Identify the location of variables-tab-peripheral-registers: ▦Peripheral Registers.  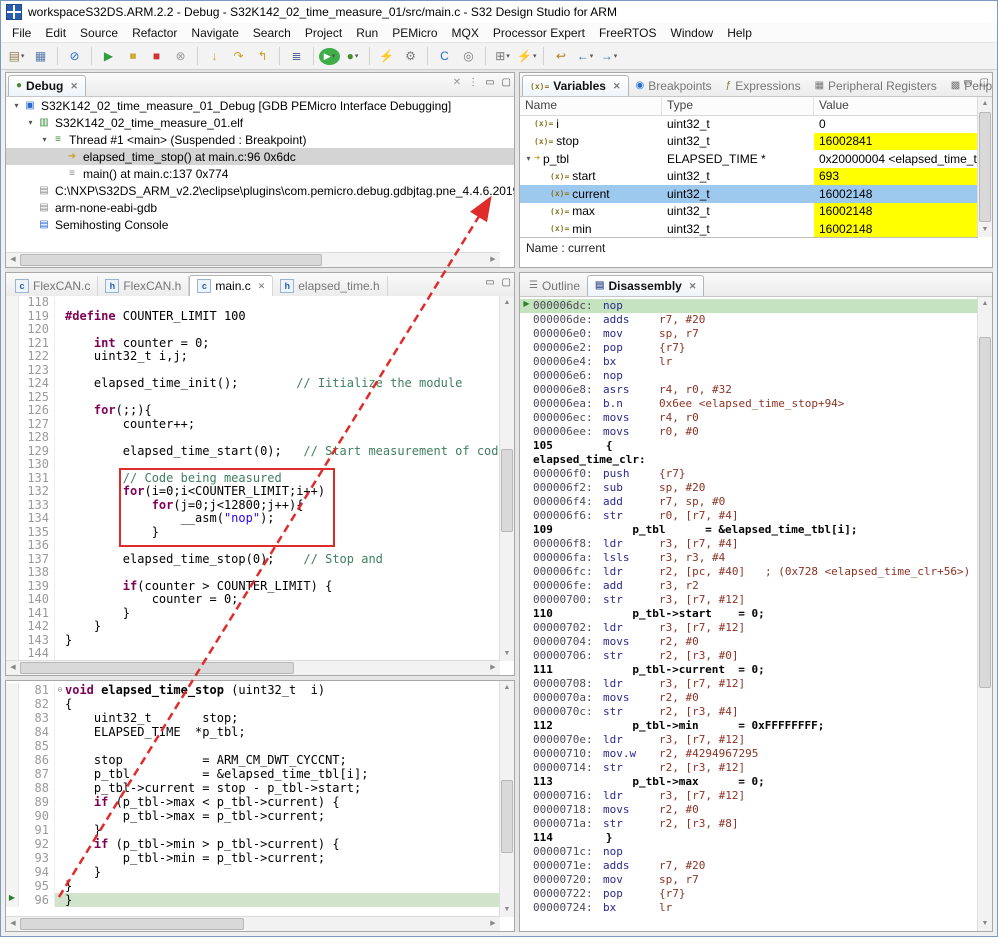
(876, 86).